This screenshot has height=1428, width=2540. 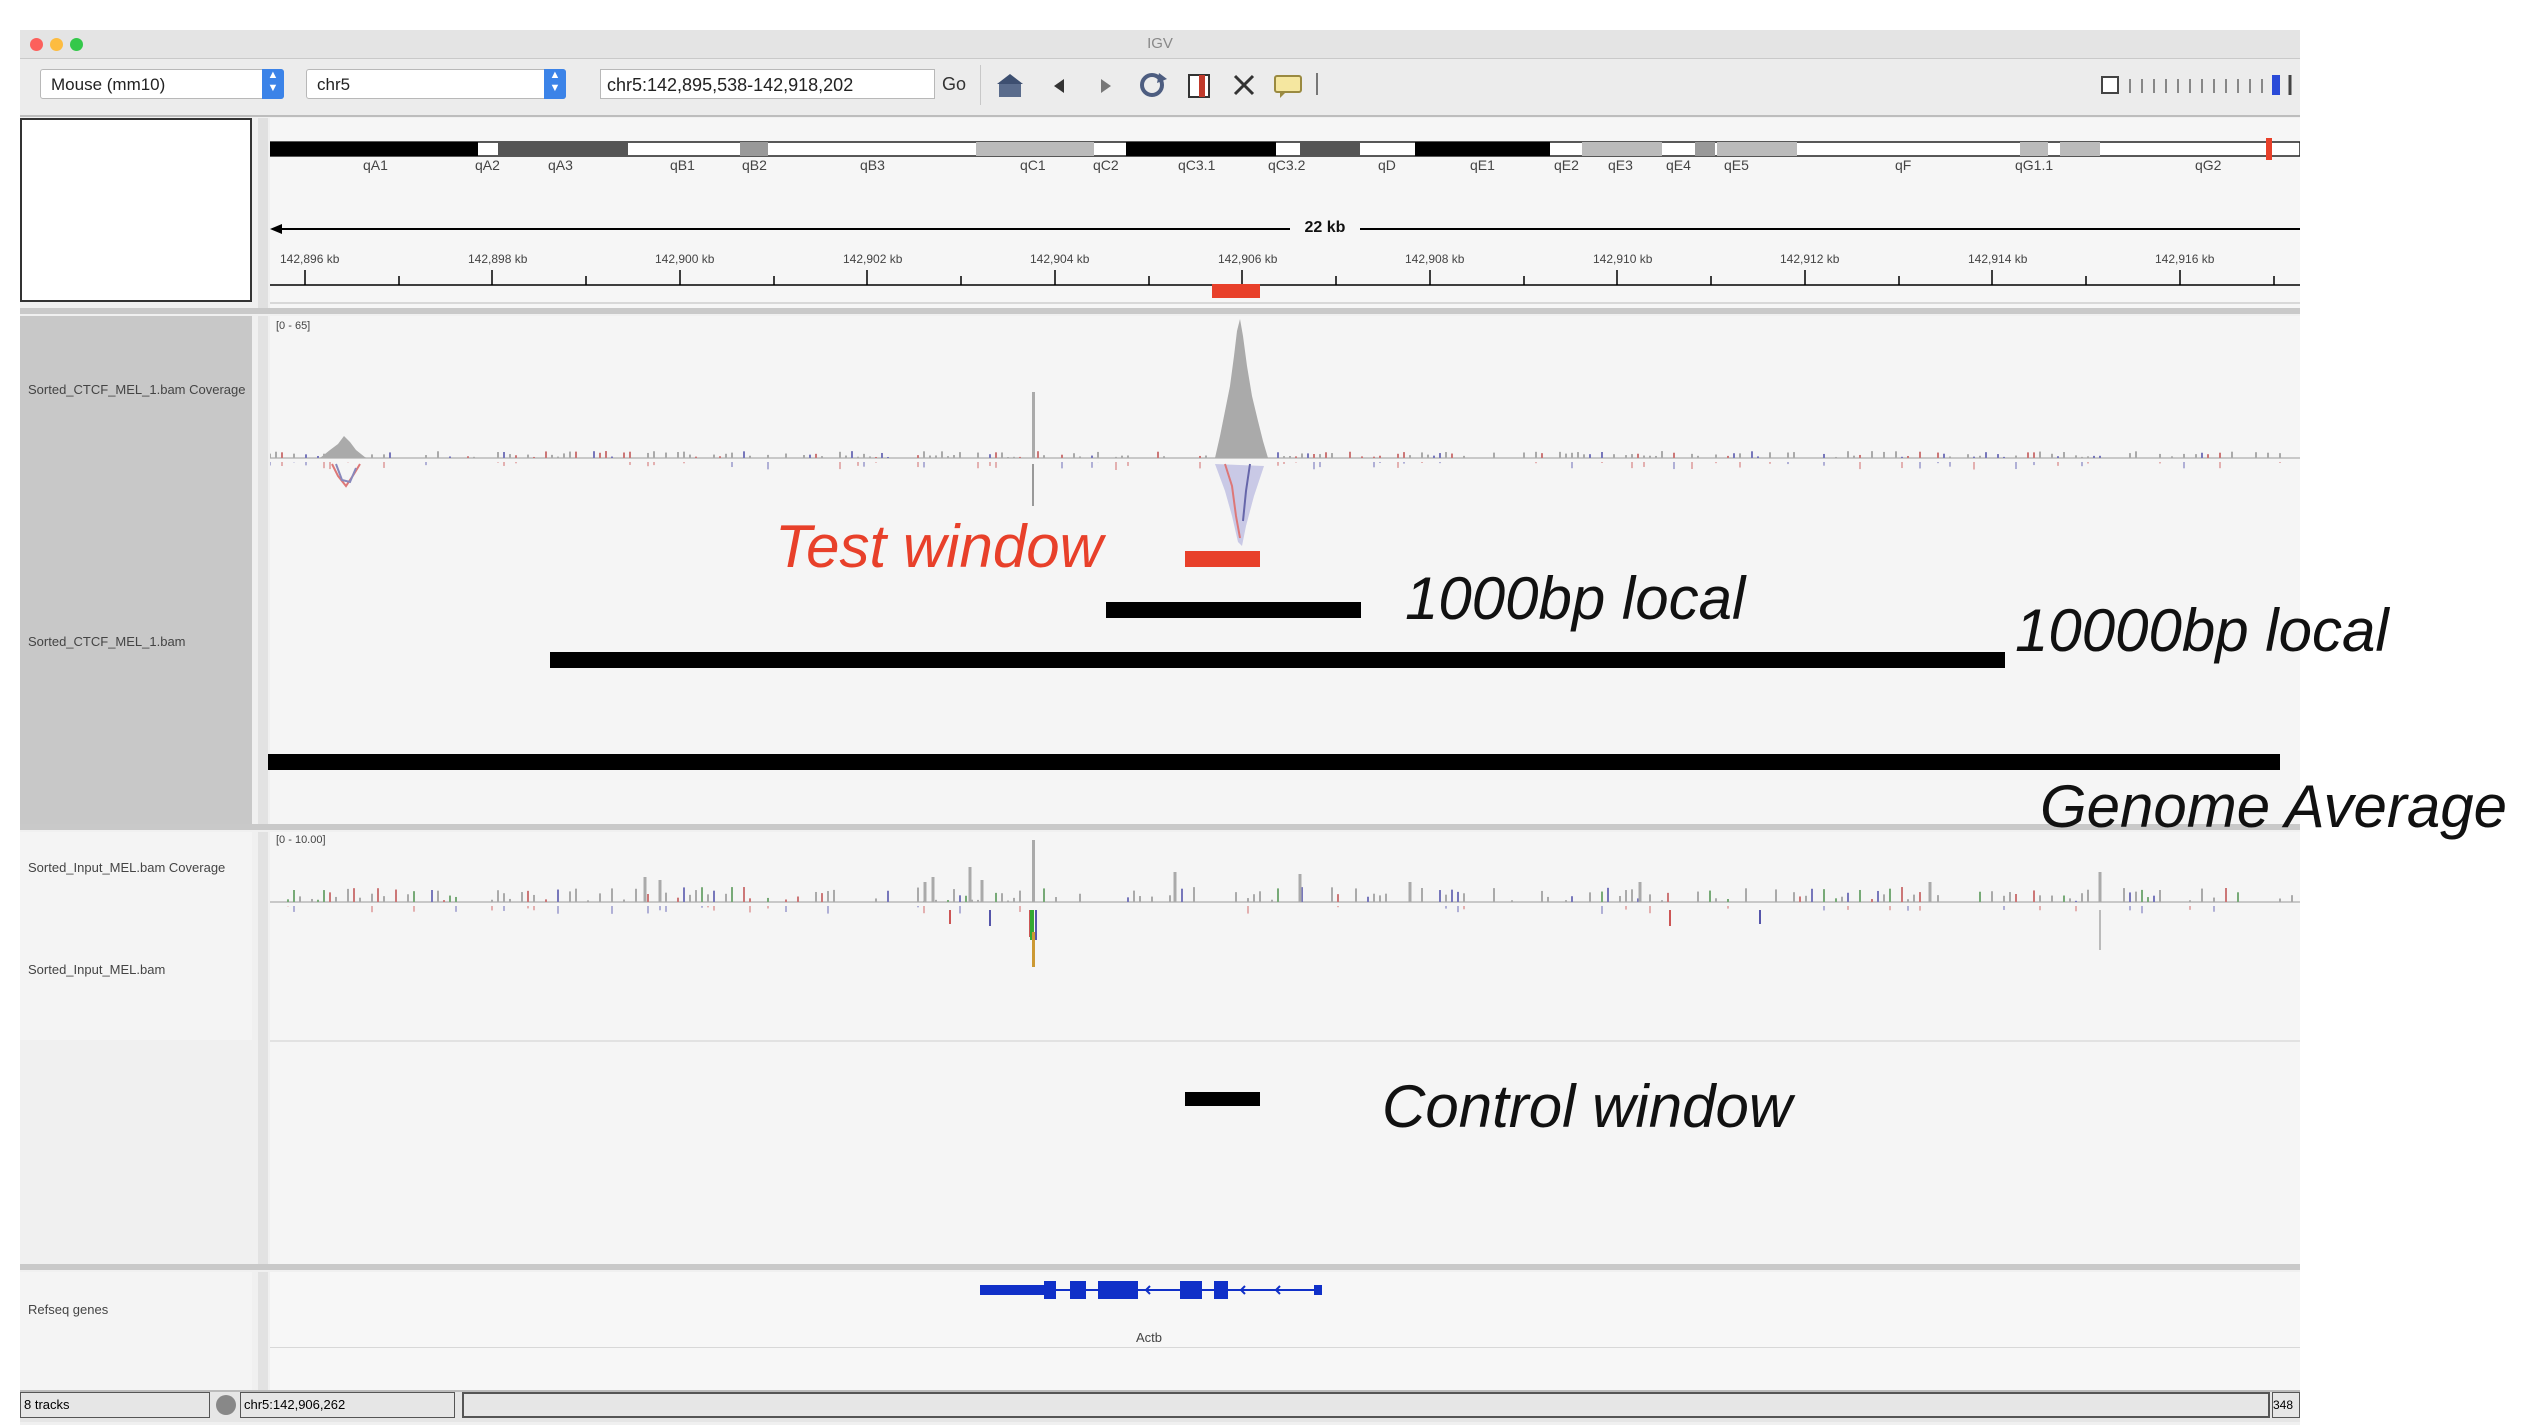 I want to click on local-10000-bar, so click(x=1277, y=660).